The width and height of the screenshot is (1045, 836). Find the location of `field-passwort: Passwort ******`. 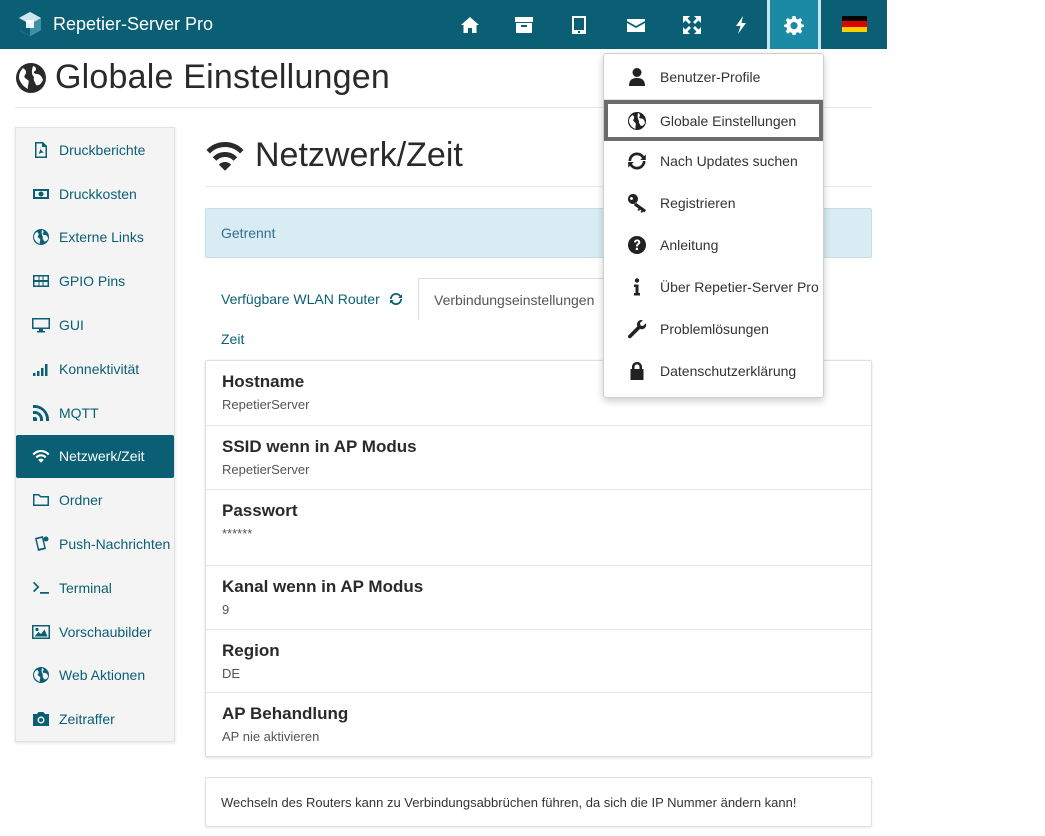

field-passwort: Passwort ****** is located at coordinates (538, 528).